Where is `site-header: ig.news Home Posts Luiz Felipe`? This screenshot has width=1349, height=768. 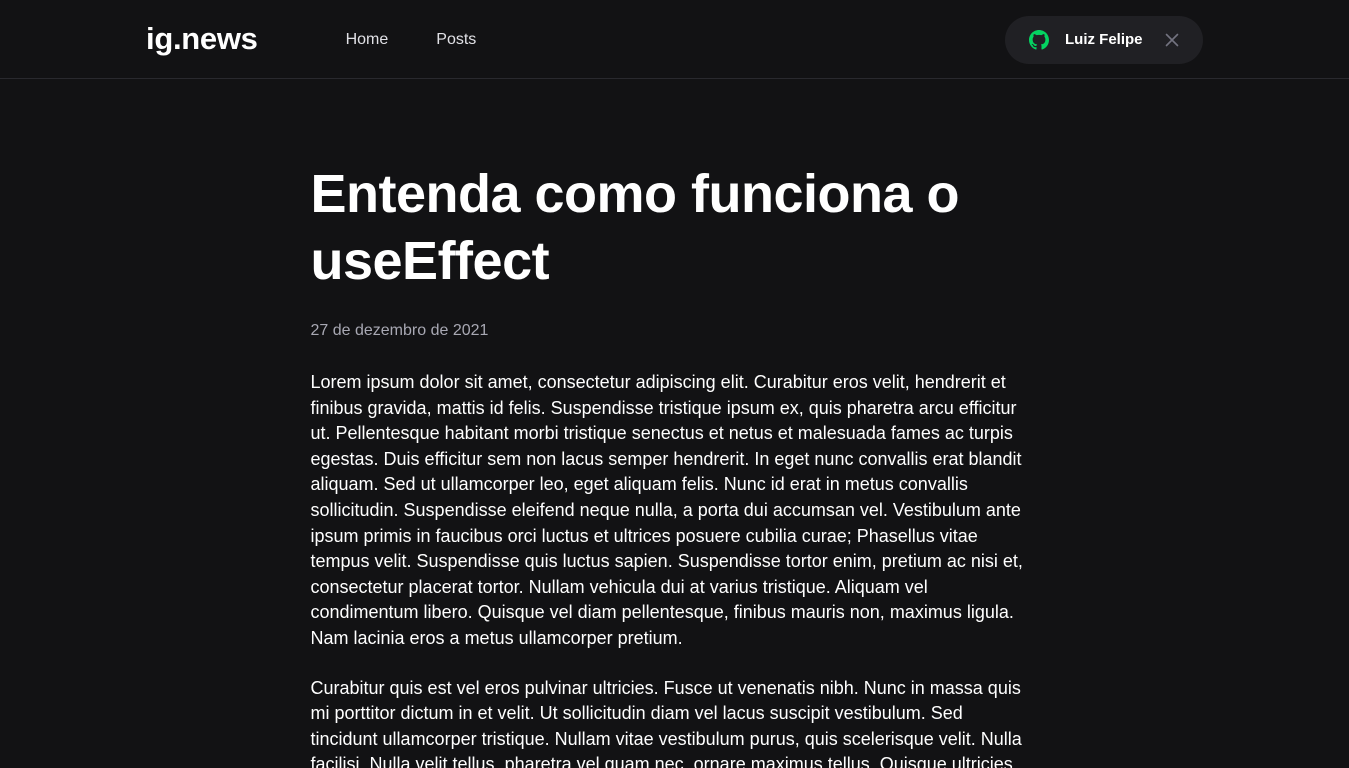
site-header: ig.news Home Posts Luiz Felipe is located at coordinates (674, 39).